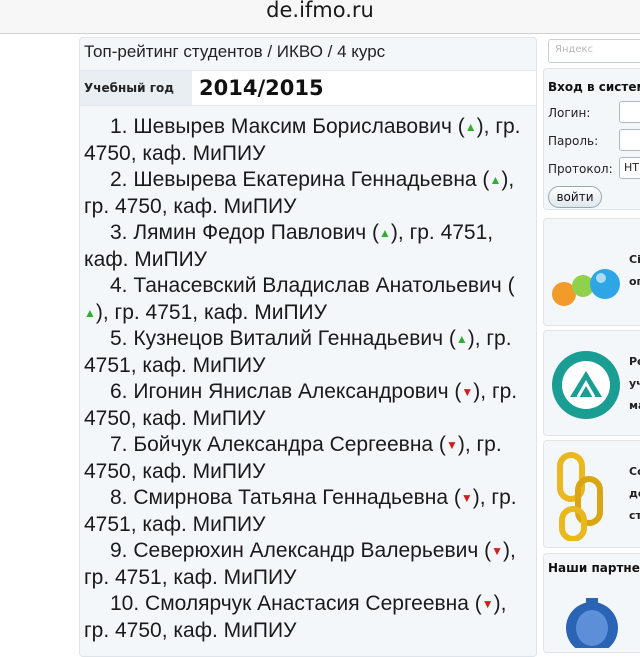  What do you see at coordinates (629, 112) in the screenshot?
I see `login-field` at bounding box center [629, 112].